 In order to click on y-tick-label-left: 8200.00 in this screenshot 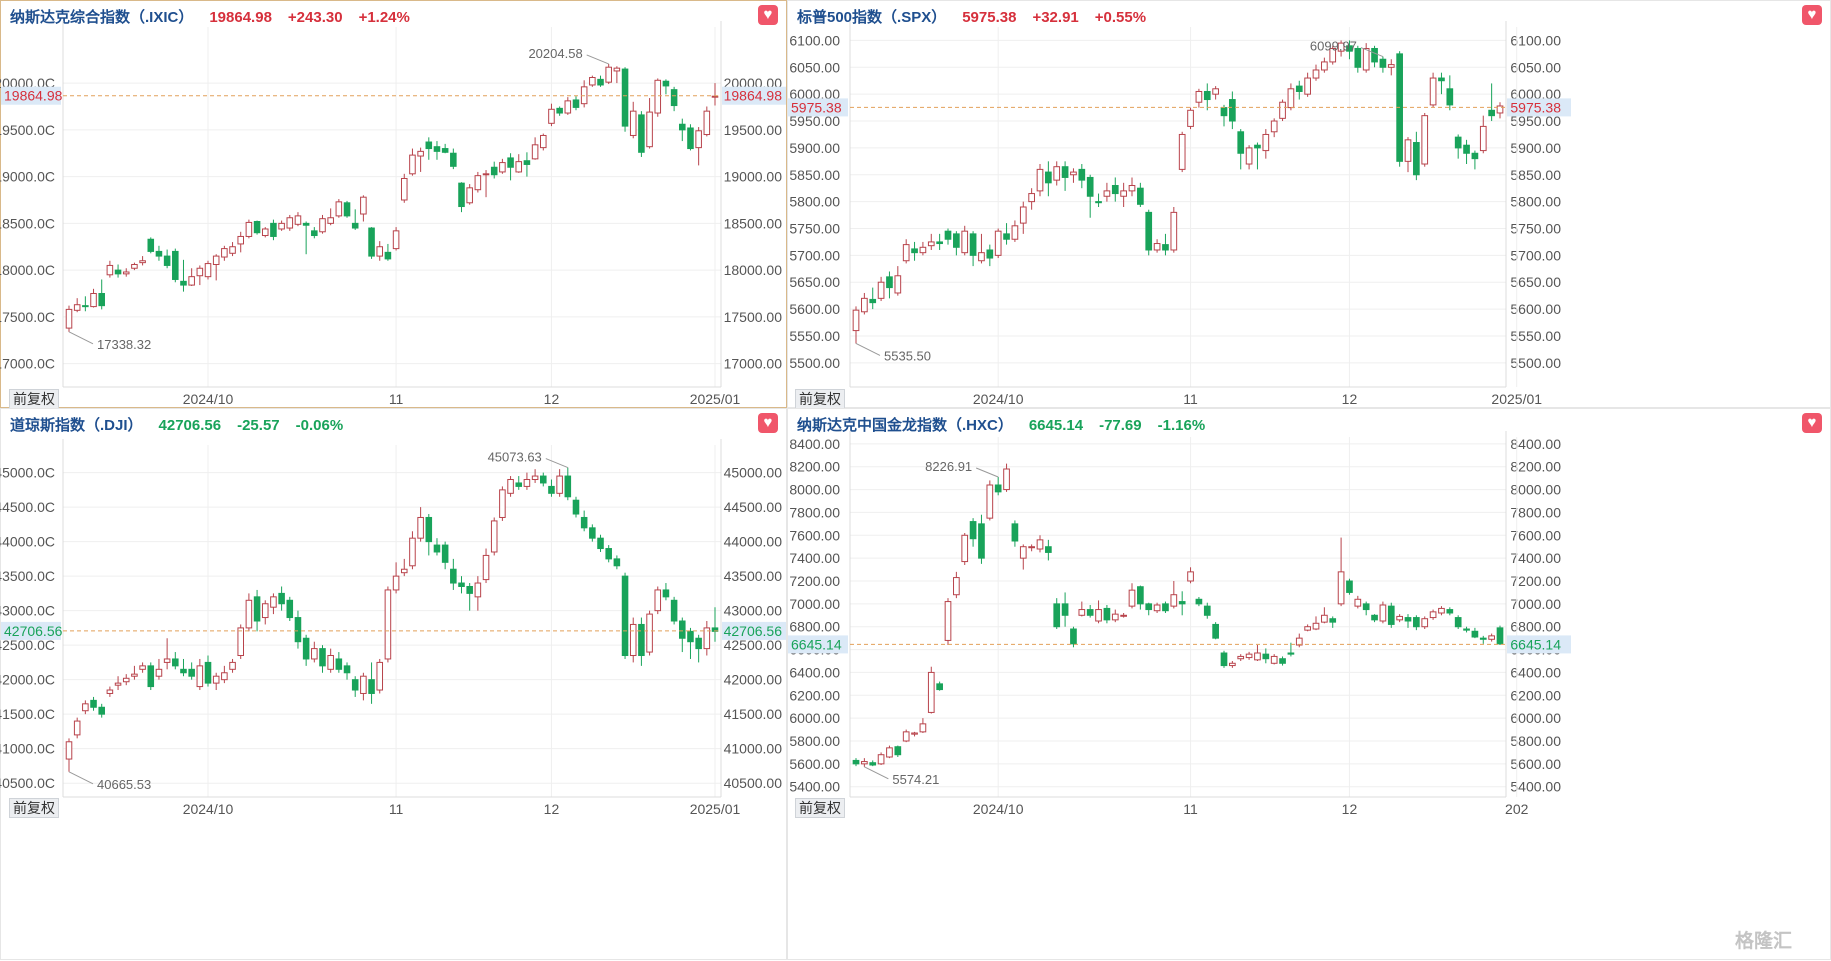, I will do `click(814, 467)`.